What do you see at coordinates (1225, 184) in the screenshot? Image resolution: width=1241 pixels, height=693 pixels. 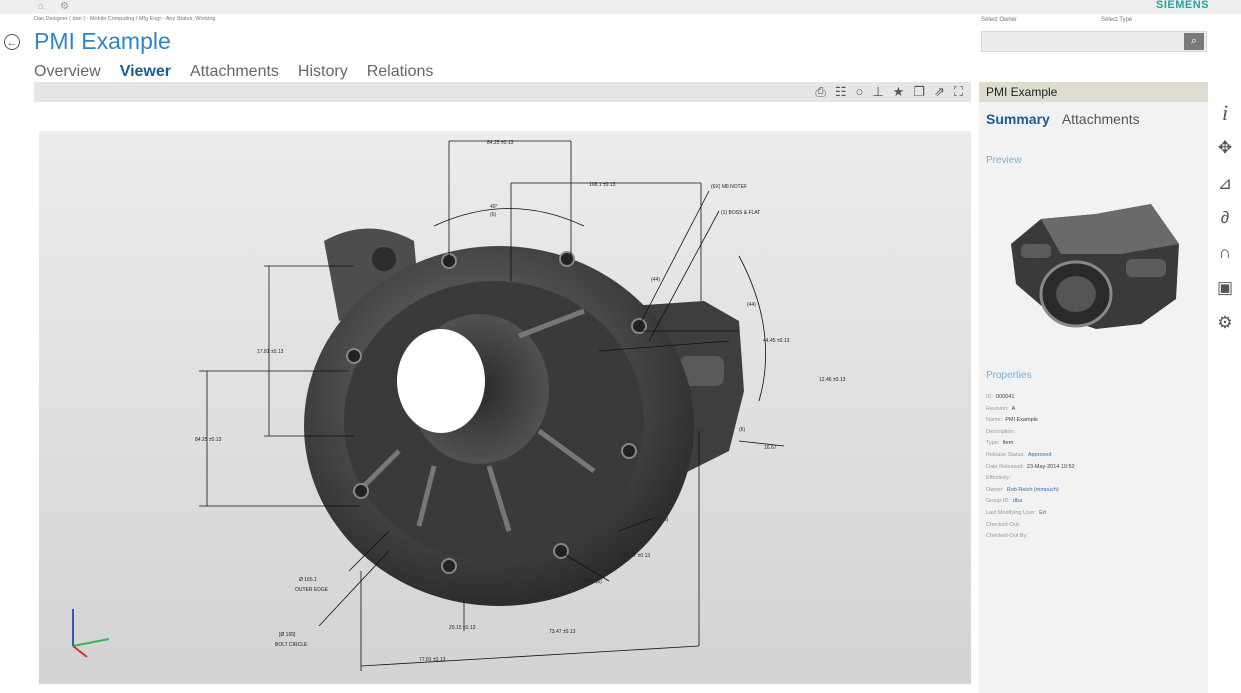 I see `measure-icon: ⊿` at bounding box center [1225, 184].